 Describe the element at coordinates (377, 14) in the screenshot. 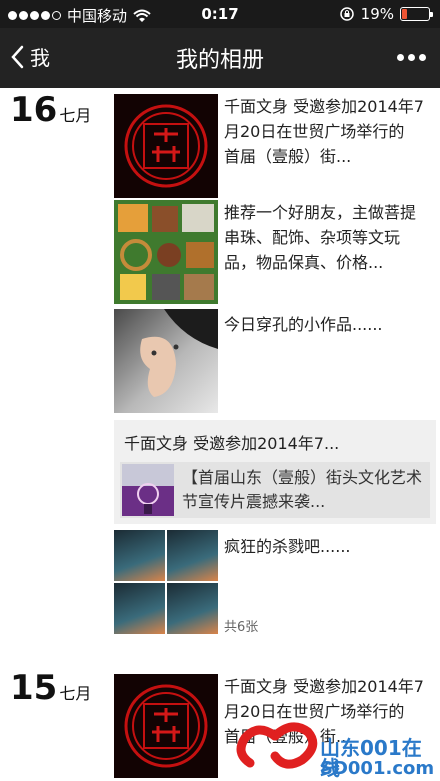

I see `battery-percent: 19%` at that location.